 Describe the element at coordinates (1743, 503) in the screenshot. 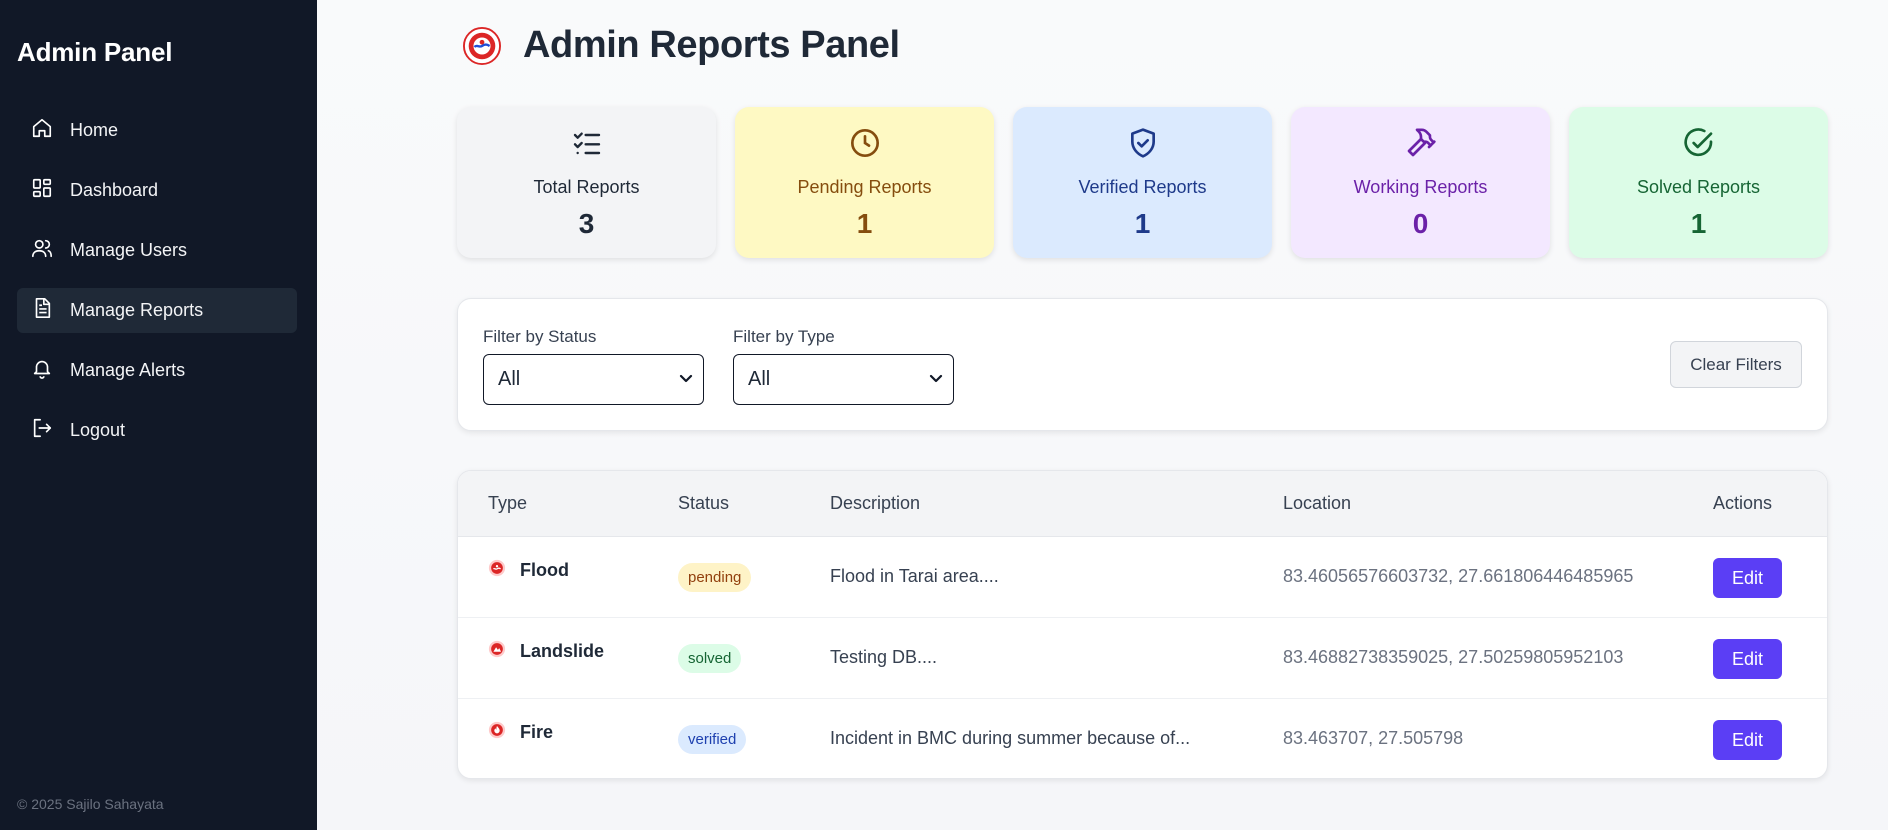

I see `column-header-actions: Actions` at that location.